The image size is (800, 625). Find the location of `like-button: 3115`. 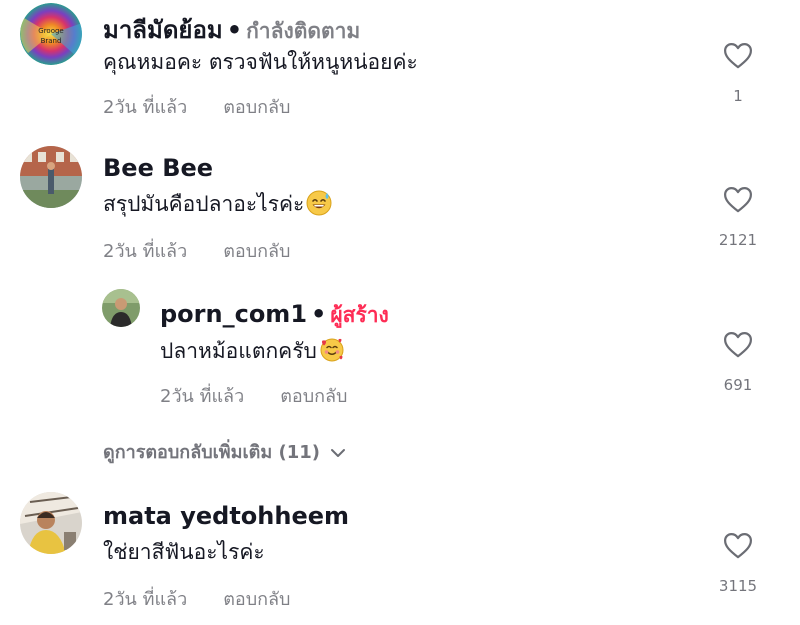

like-button: 3115 is located at coordinates (738, 563).